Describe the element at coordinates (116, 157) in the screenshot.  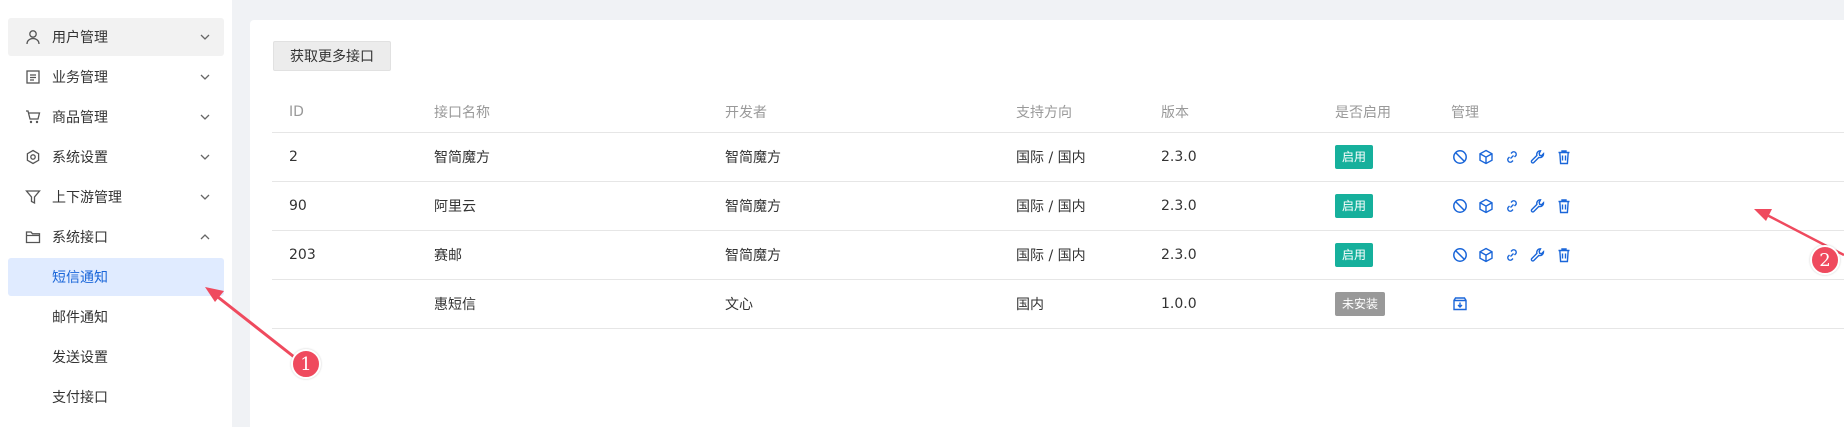
I see `sidebar-item-system-settings: 系统设置` at that location.